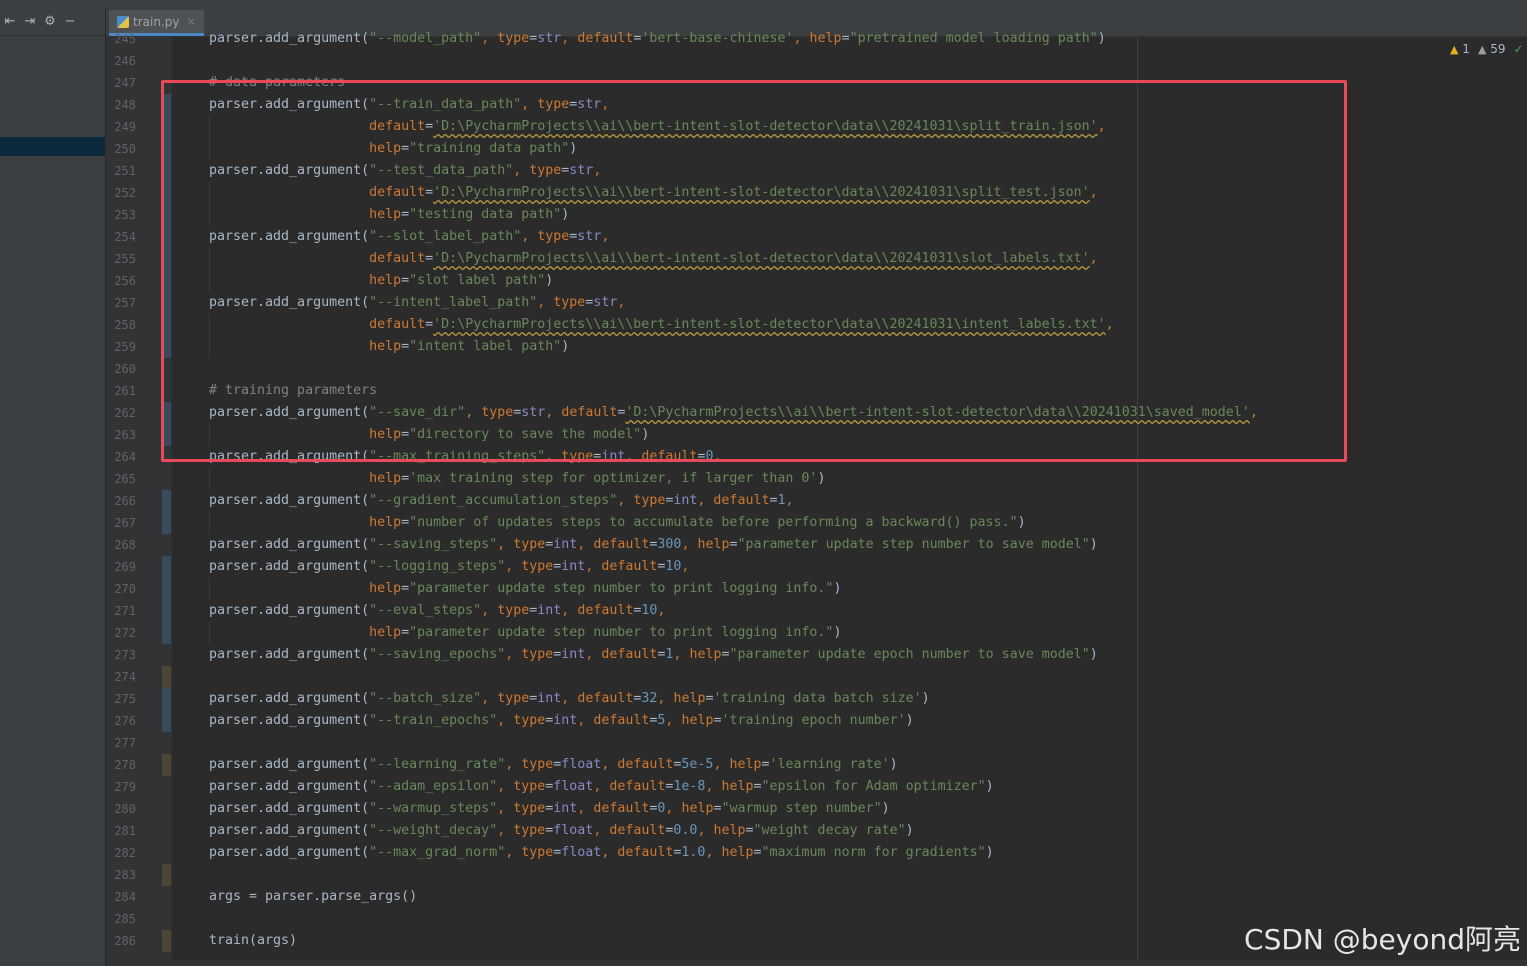 The width and height of the screenshot is (1527, 966). I want to click on line-number: 245, so click(125, 39).